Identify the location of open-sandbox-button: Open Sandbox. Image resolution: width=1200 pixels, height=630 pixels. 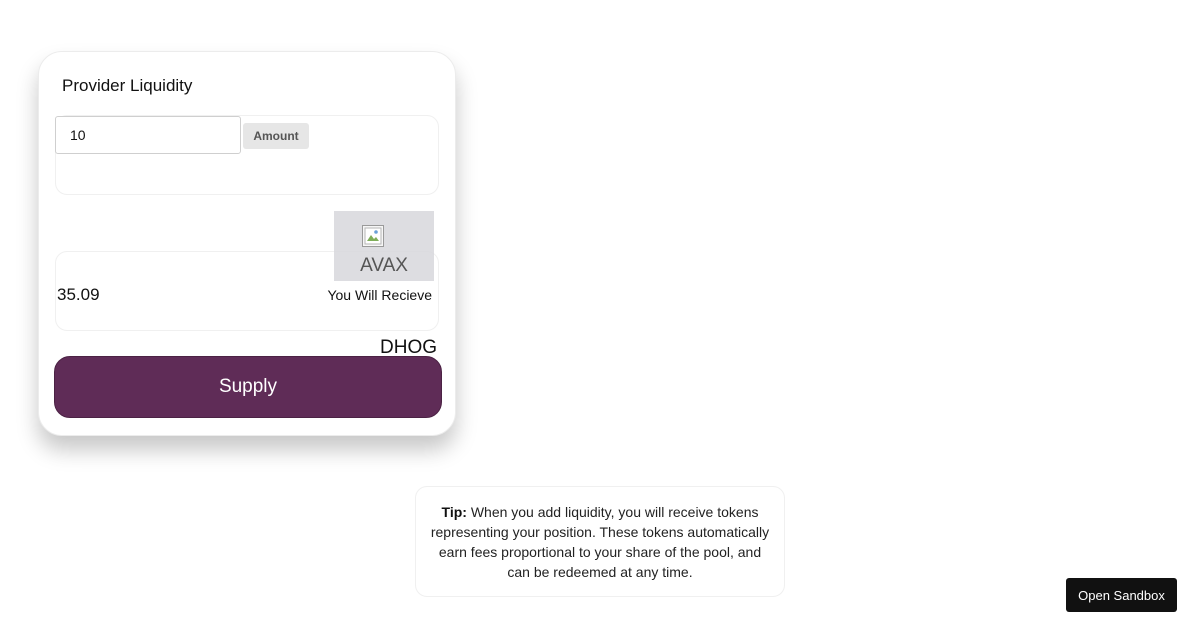
(1121, 595).